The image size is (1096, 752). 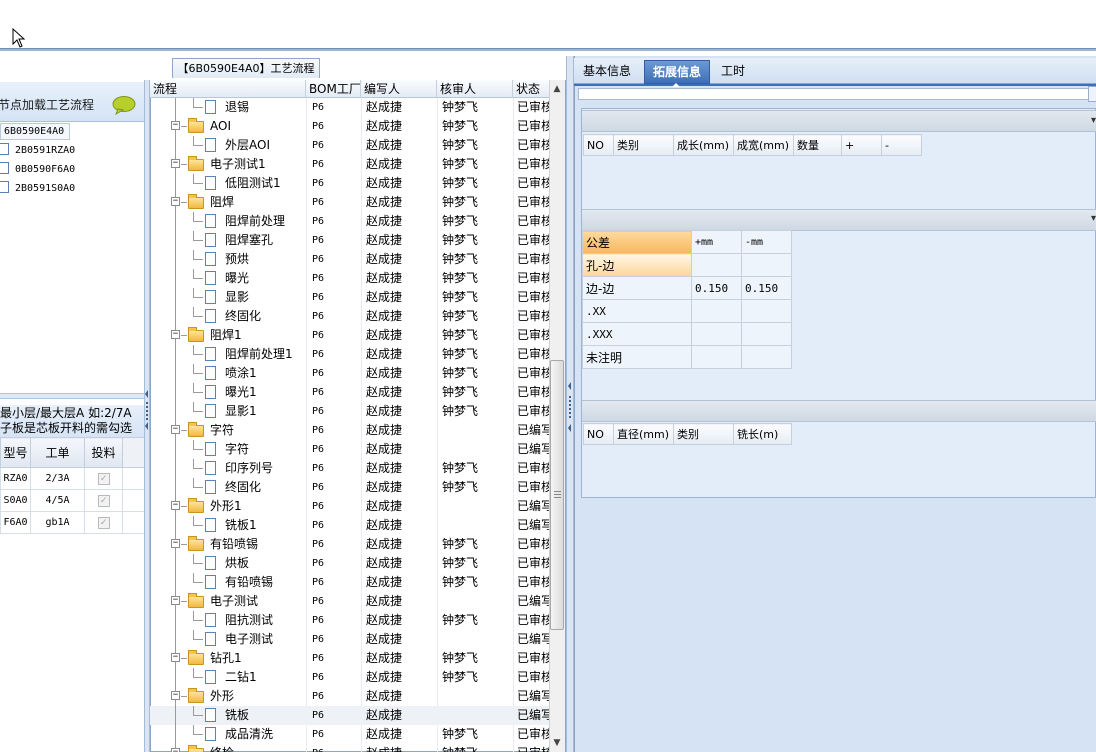 What do you see at coordinates (350, 278) in the screenshot?
I see `table-row: 曝光 P6 赵成捷 钟梦飞 已审核` at bounding box center [350, 278].